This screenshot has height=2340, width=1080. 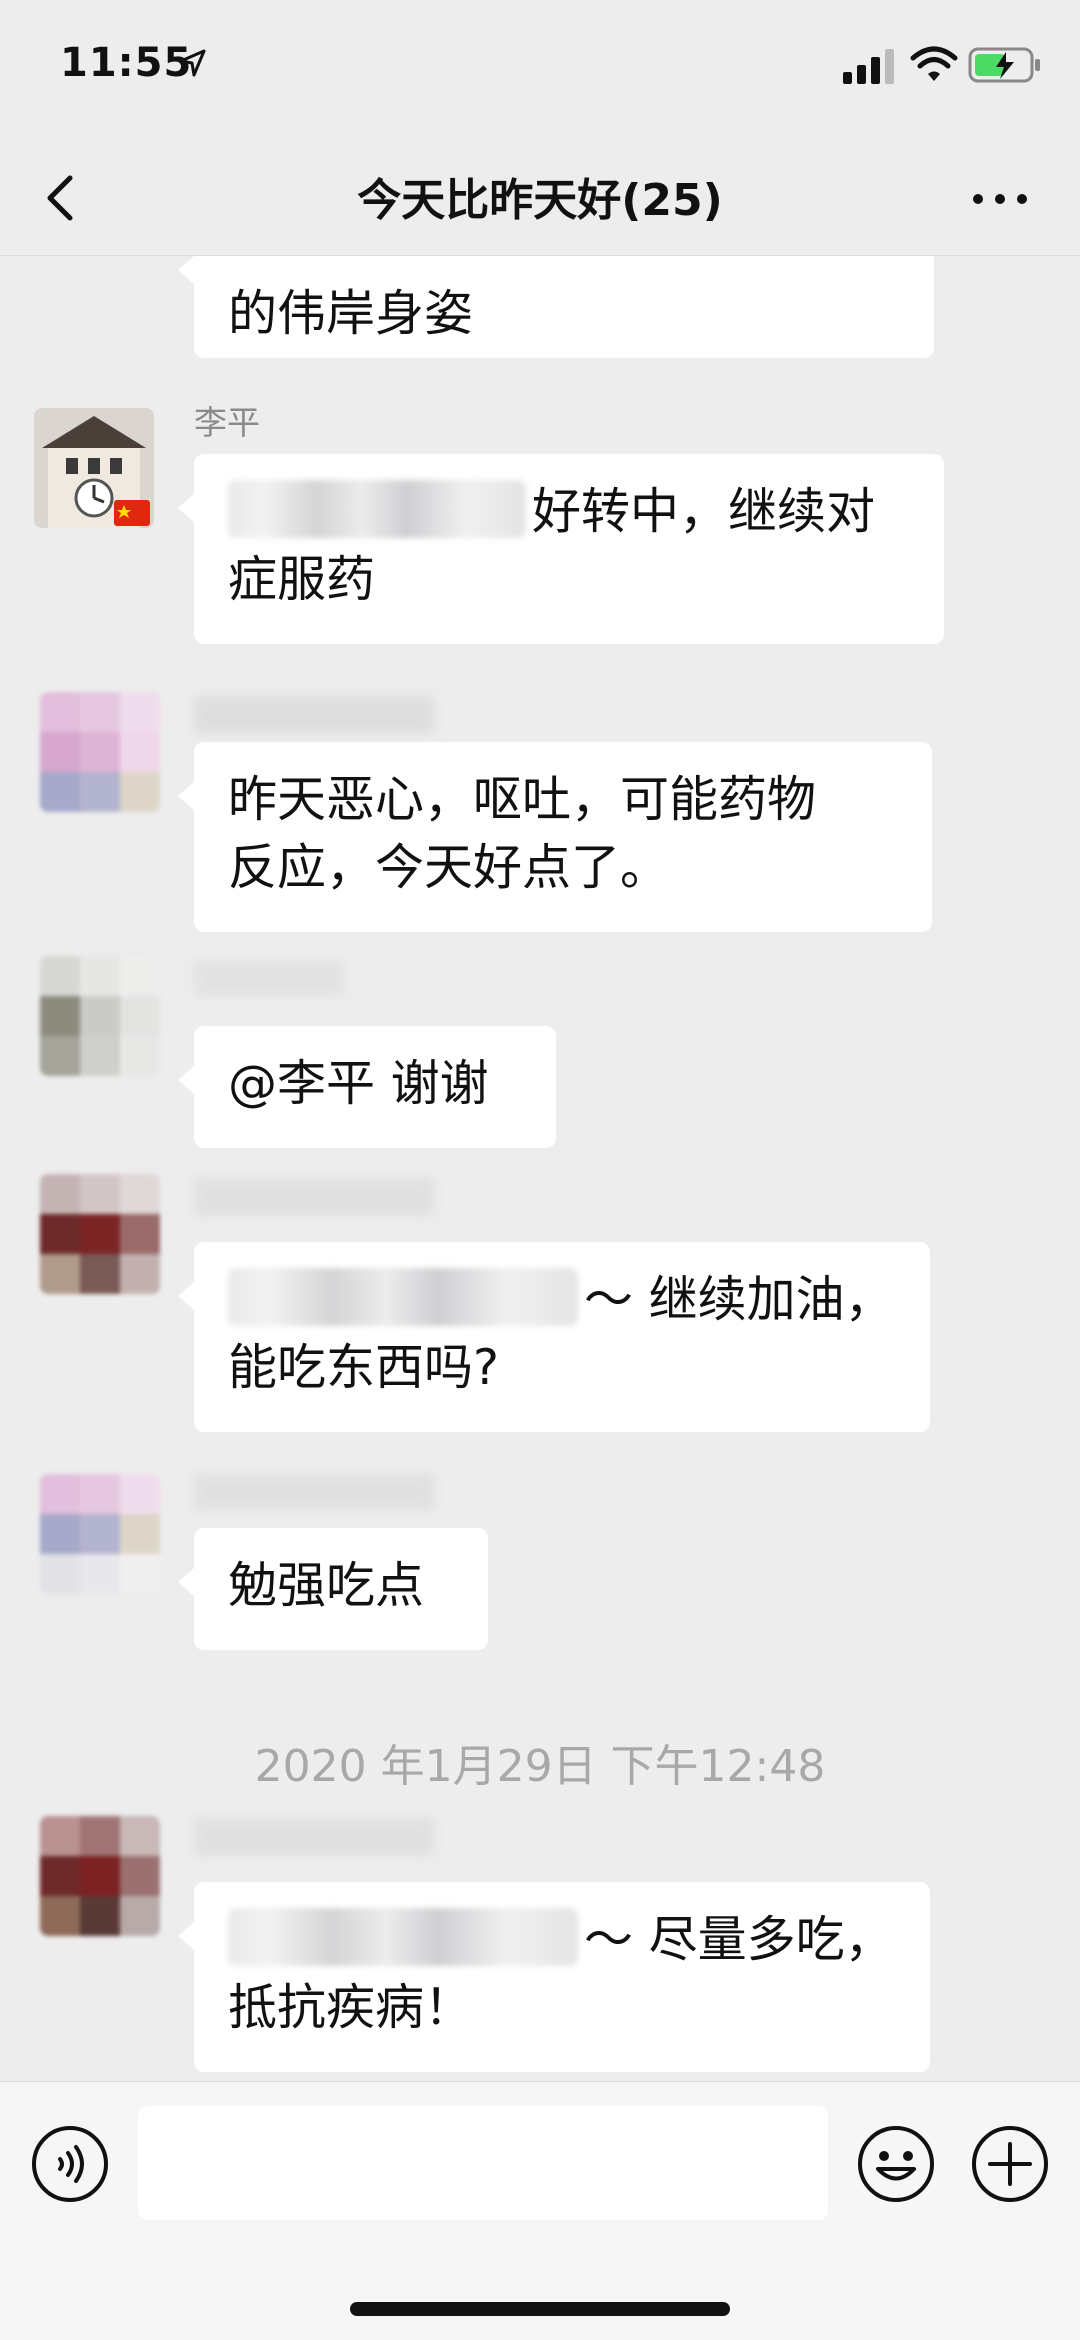 I want to click on location-arrow-icon, so click(x=192, y=63).